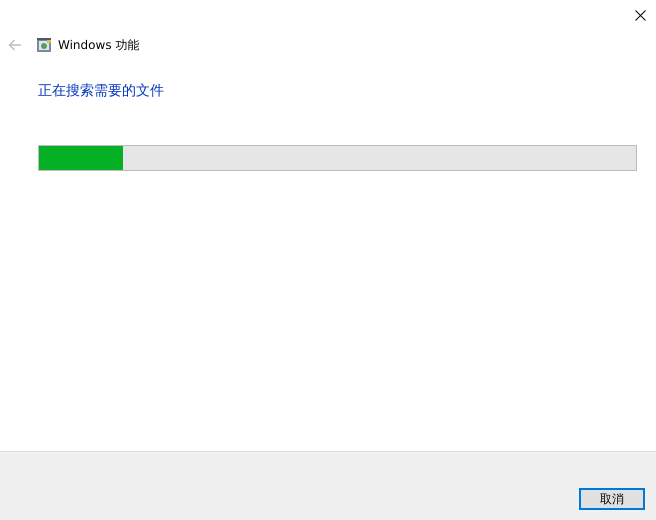 The width and height of the screenshot is (656, 520). I want to click on close-icon, so click(640, 15).